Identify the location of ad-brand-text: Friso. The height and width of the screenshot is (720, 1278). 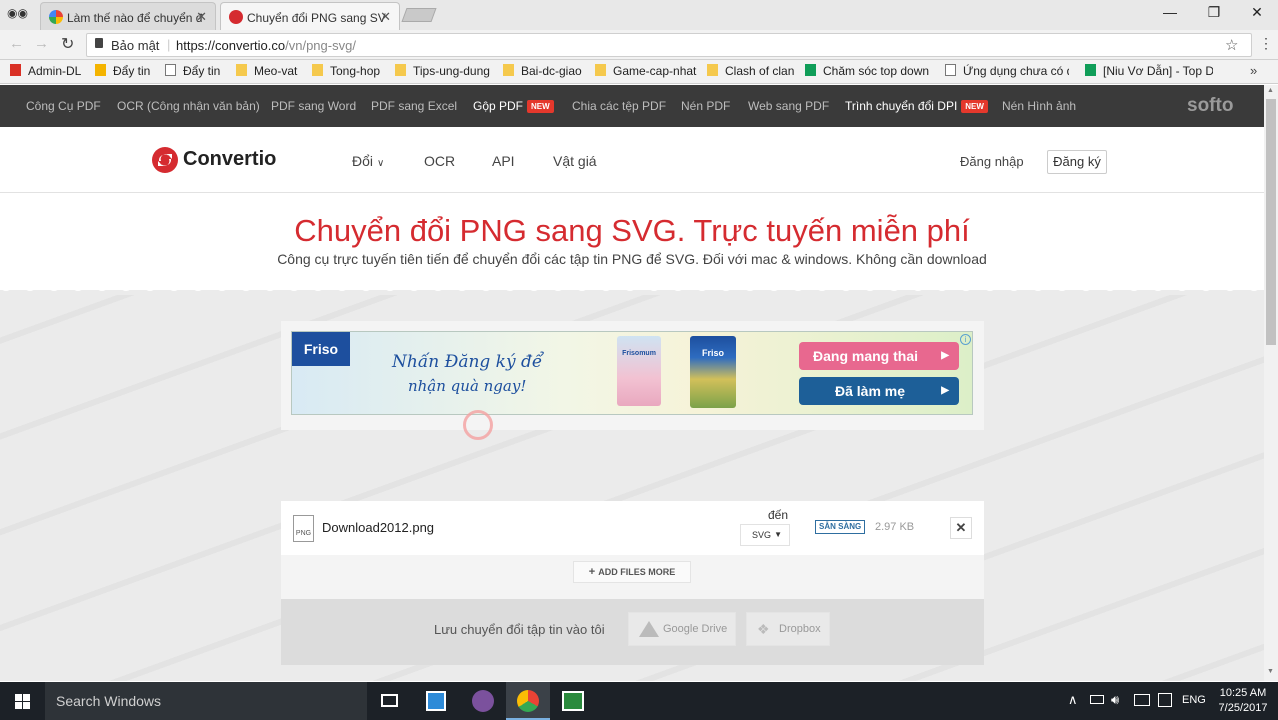
(321, 349).